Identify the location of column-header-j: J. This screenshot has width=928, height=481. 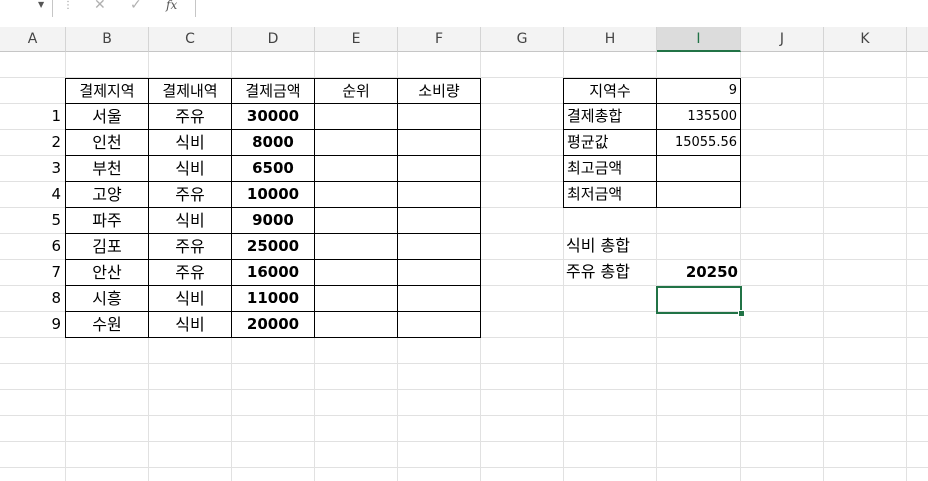
(782, 39).